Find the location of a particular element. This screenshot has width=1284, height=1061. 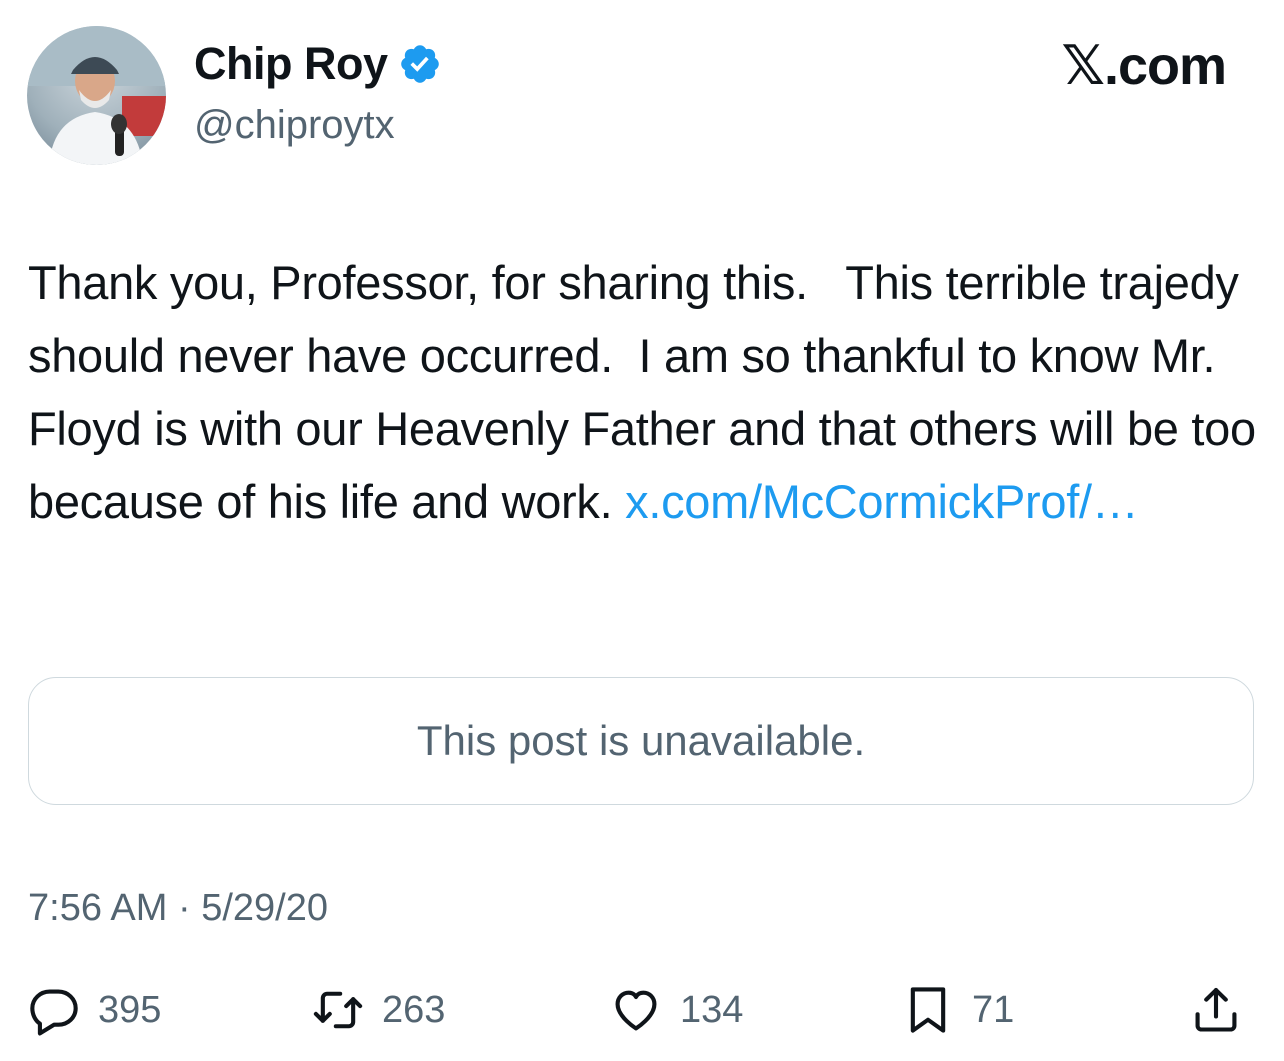

share-icon is located at coordinates (1216, 1010).